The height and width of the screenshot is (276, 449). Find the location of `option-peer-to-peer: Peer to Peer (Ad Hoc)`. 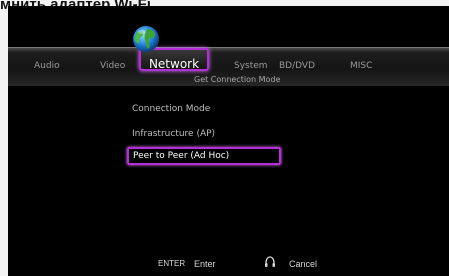

option-peer-to-peer: Peer to Peer (Ad Hoc) is located at coordinates (204, 156).